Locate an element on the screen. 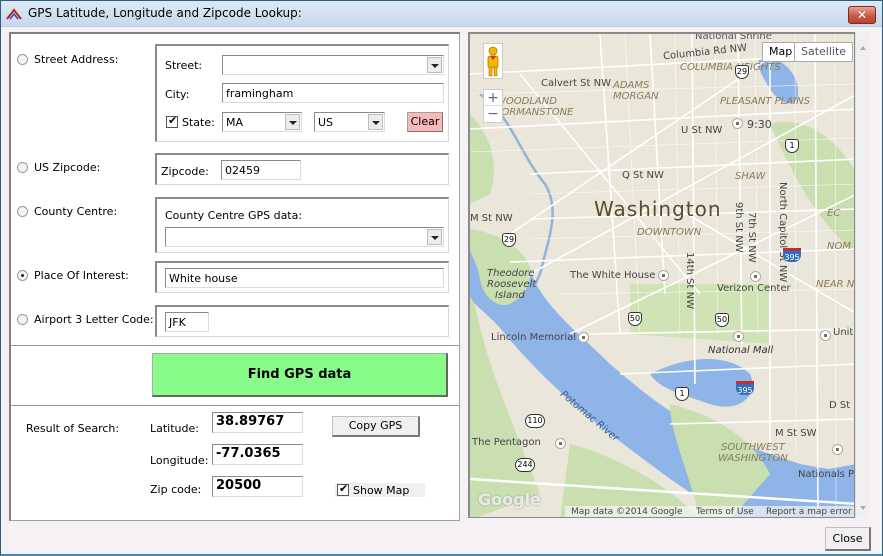  map-label: The Pentagon is located at coordinates (506, 442).